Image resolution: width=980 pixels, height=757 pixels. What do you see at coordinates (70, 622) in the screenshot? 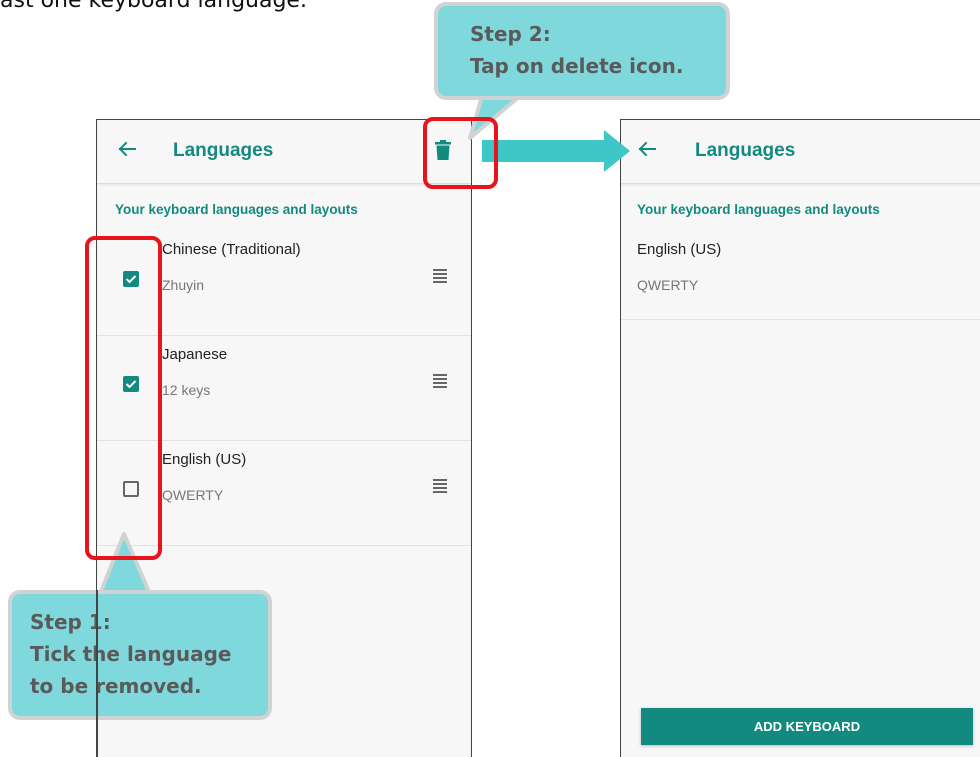
I see `callout-step1-title: Step 1:` at bounding box center [70, 622].